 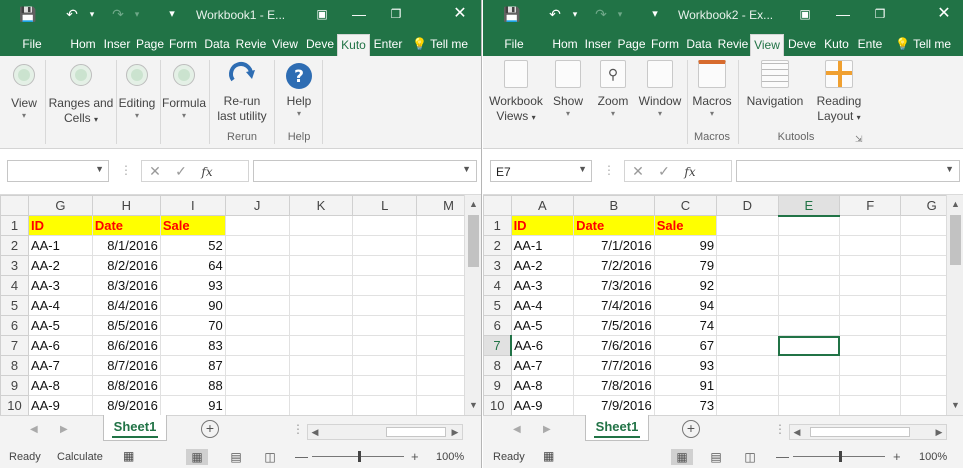 I want to click on cell: AA-5, so click(x=542, y=325).